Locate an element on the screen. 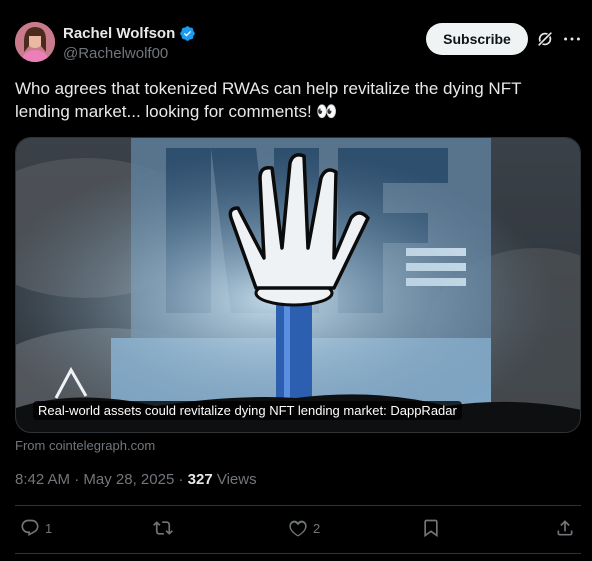  share-button is located at coordinates (565, 528).